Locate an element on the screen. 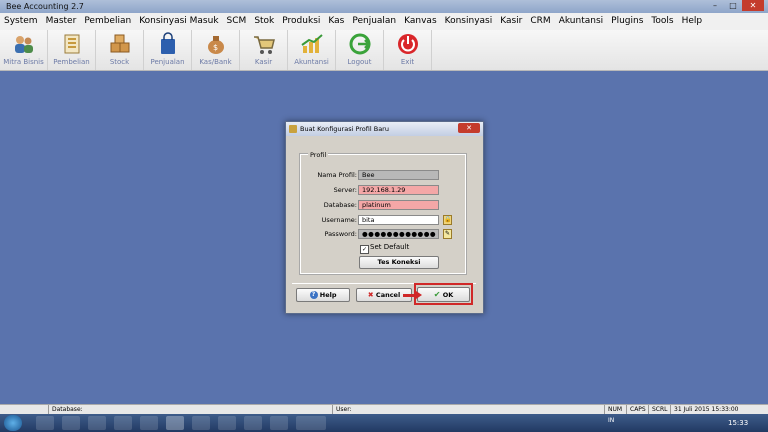  ok-highlight-annotation is located at coordinates (443, 294).